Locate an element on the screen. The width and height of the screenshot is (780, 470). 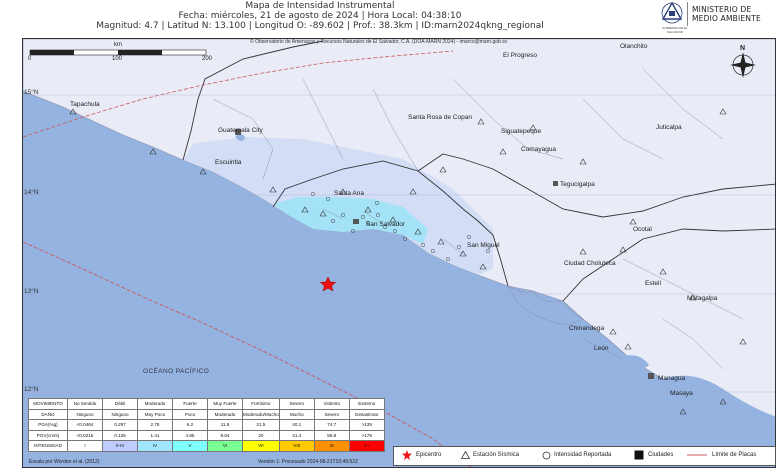
reported-circle-icon is located at coordinates (546, 455).